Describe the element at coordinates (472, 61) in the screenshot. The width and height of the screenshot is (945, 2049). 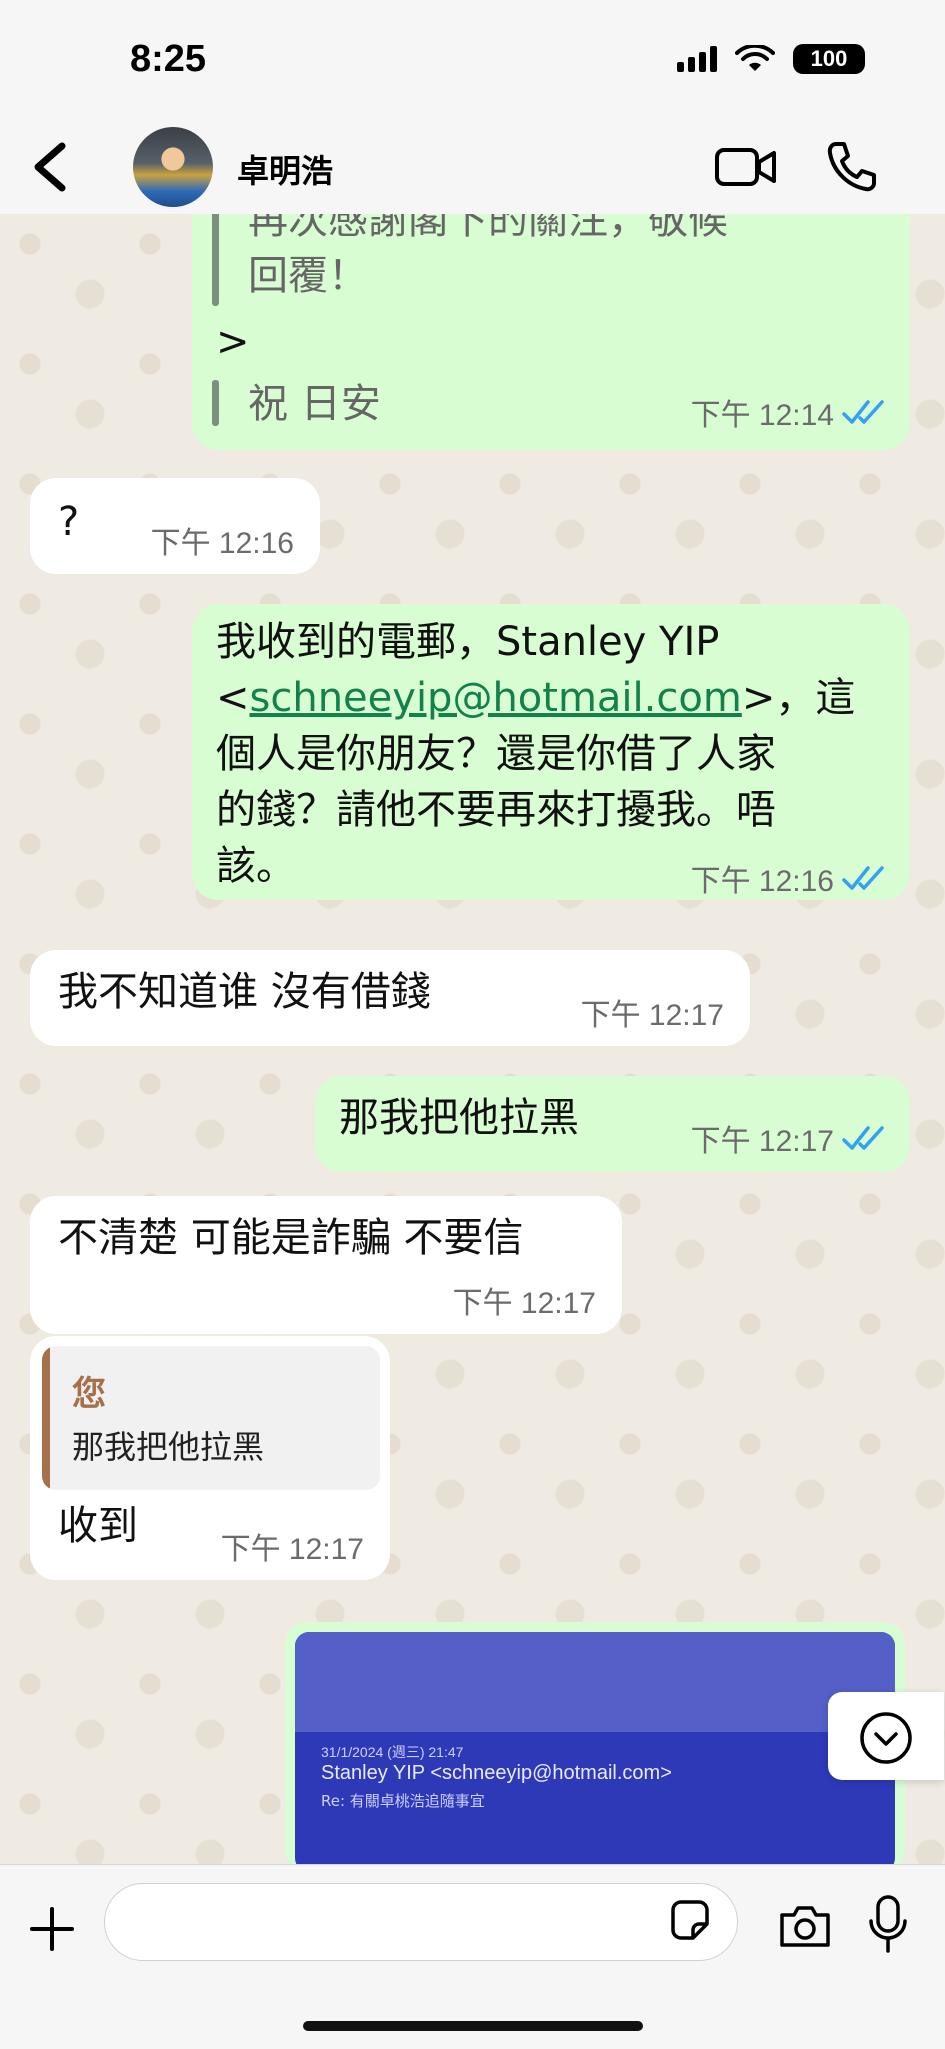
I see `status-bar: 8:25 100` at that location.